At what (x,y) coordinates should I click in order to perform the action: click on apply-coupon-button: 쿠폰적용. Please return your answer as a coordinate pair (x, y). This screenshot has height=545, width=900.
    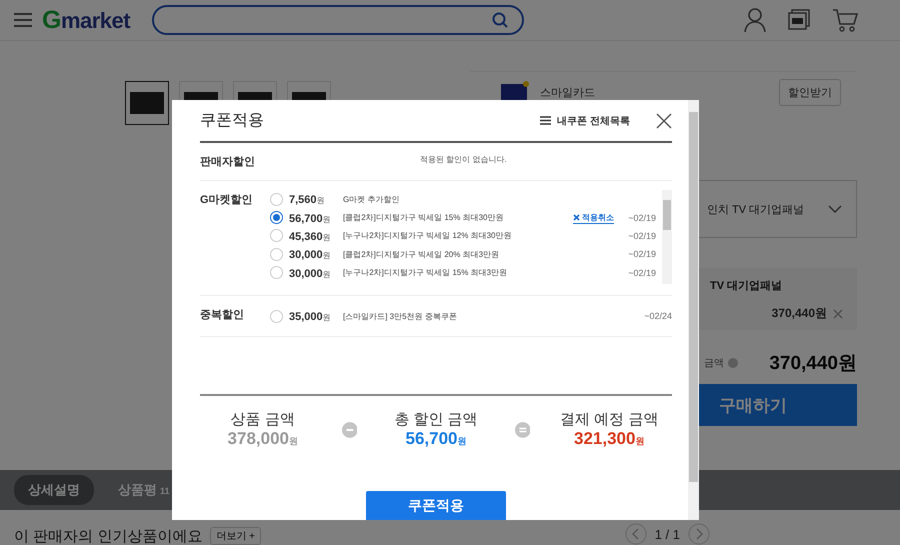
    Looking at the image, I should click on (436, 505).